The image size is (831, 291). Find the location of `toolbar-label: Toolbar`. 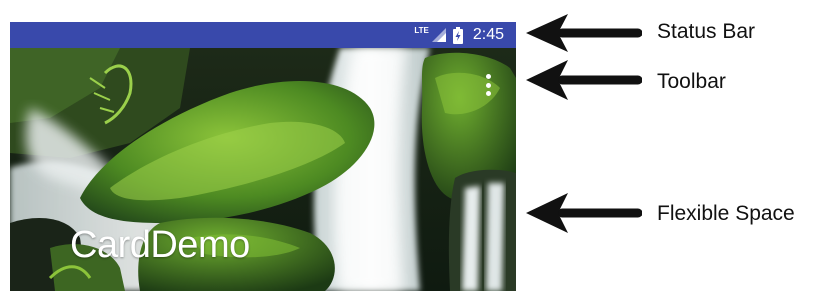

toolbar-label: Toolbar is located at coordinates (691, 81).